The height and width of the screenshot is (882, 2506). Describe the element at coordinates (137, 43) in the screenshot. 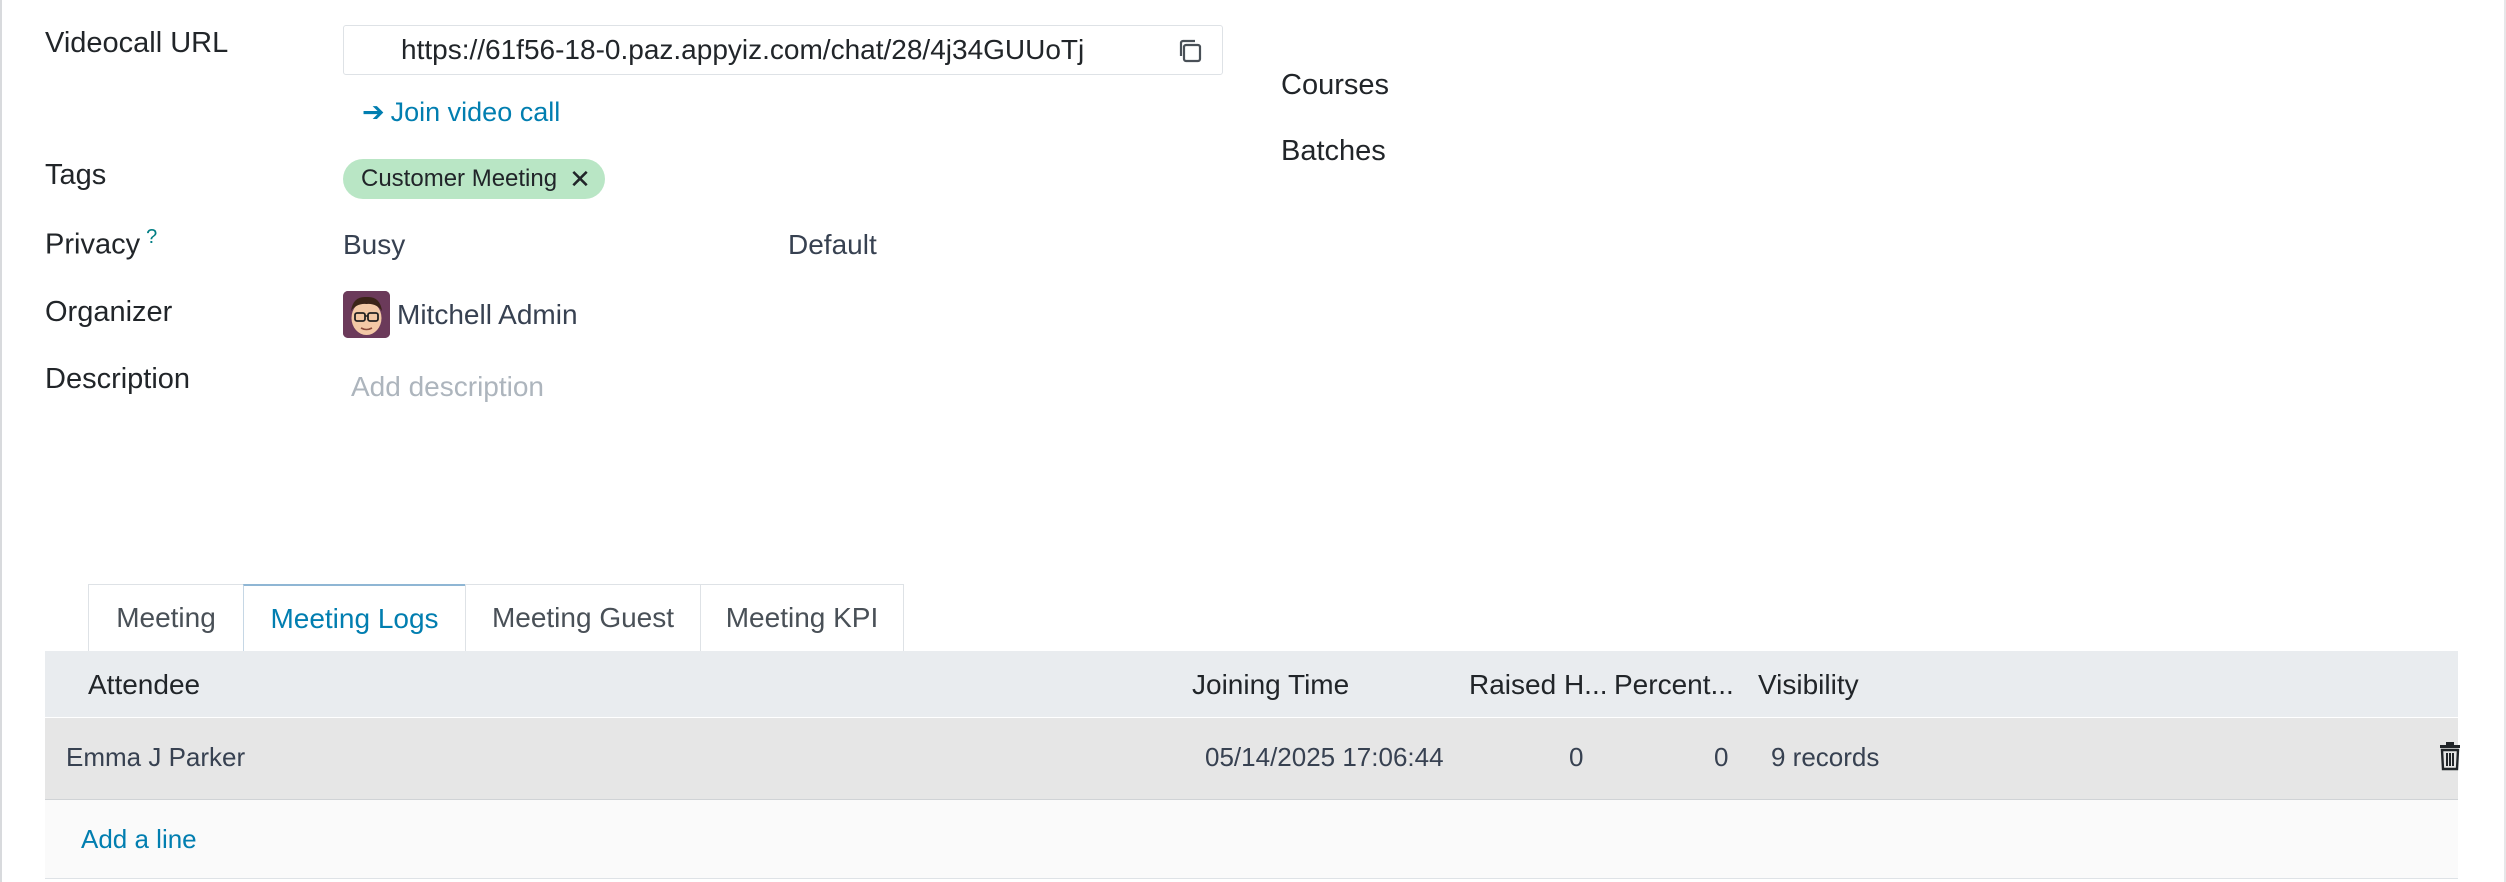

I see `videocall-url-label: Videocall URL` at that location.